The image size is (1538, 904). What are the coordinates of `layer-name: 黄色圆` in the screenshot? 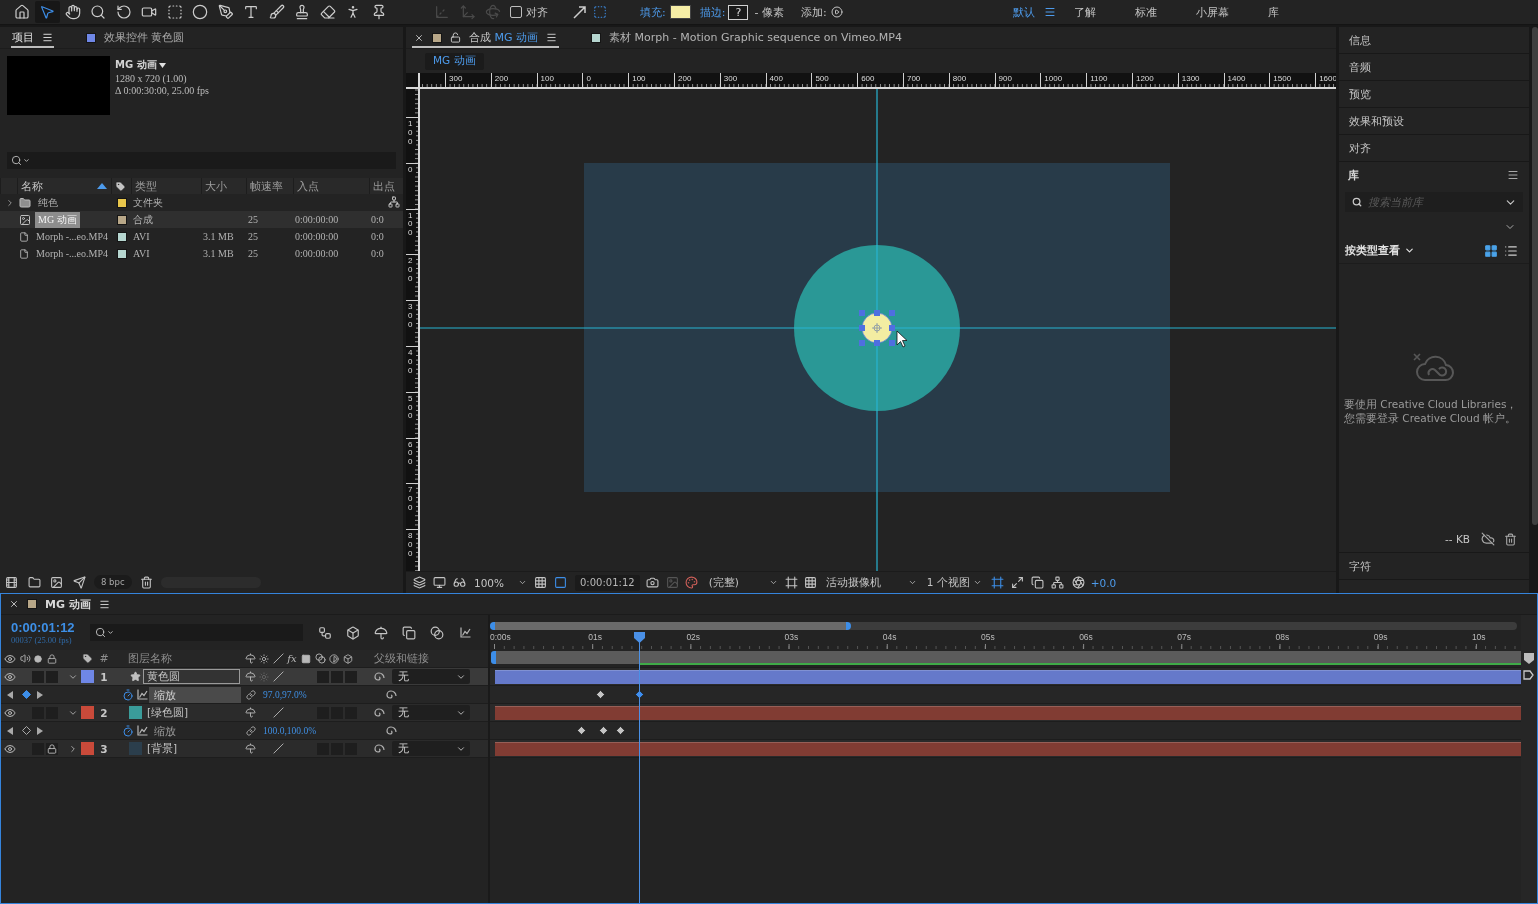 It's located at (191, 676).